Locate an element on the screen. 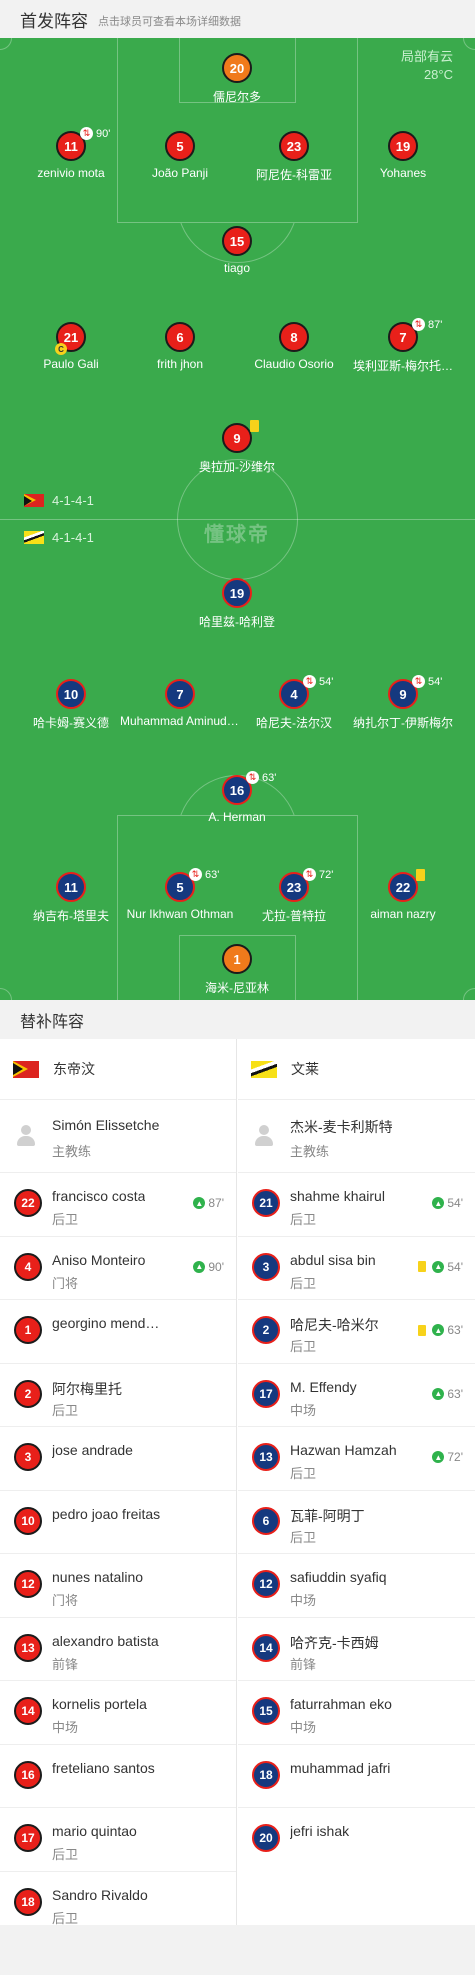  sub-player-row: 15 faturrahman eko 中场 is located at coordinates (356, 1712).